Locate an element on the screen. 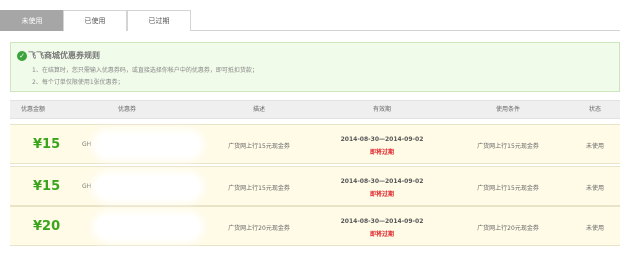 This screenshot has height=265, width=620. header-condition: 使用条件 is located at coordinates (508, 109).